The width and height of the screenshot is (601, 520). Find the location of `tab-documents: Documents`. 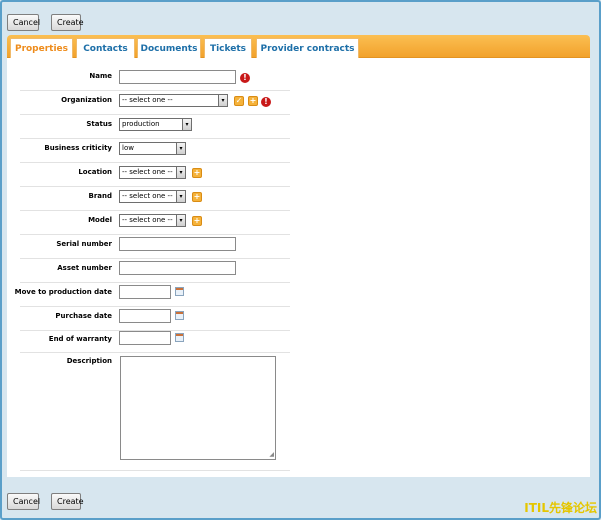

tab-documents: Documents is located at coordinates (169, 48).